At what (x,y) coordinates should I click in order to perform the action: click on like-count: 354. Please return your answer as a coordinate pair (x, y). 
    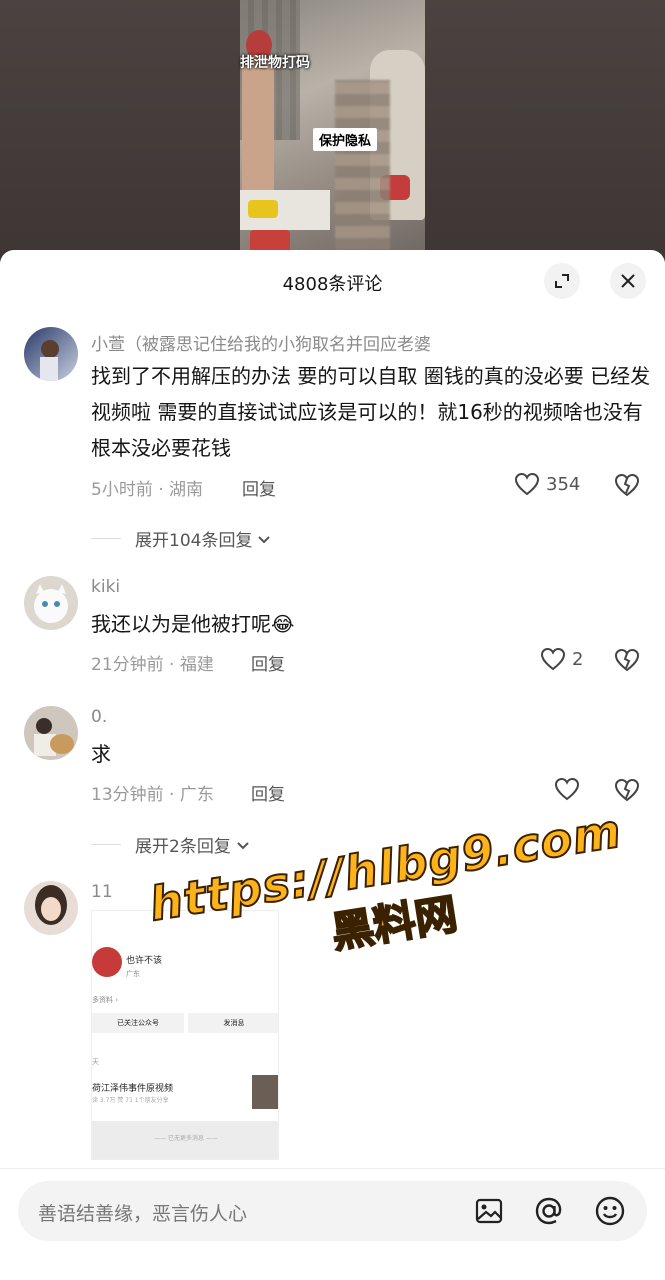
    Looking at the image, I should click on (563, 484).